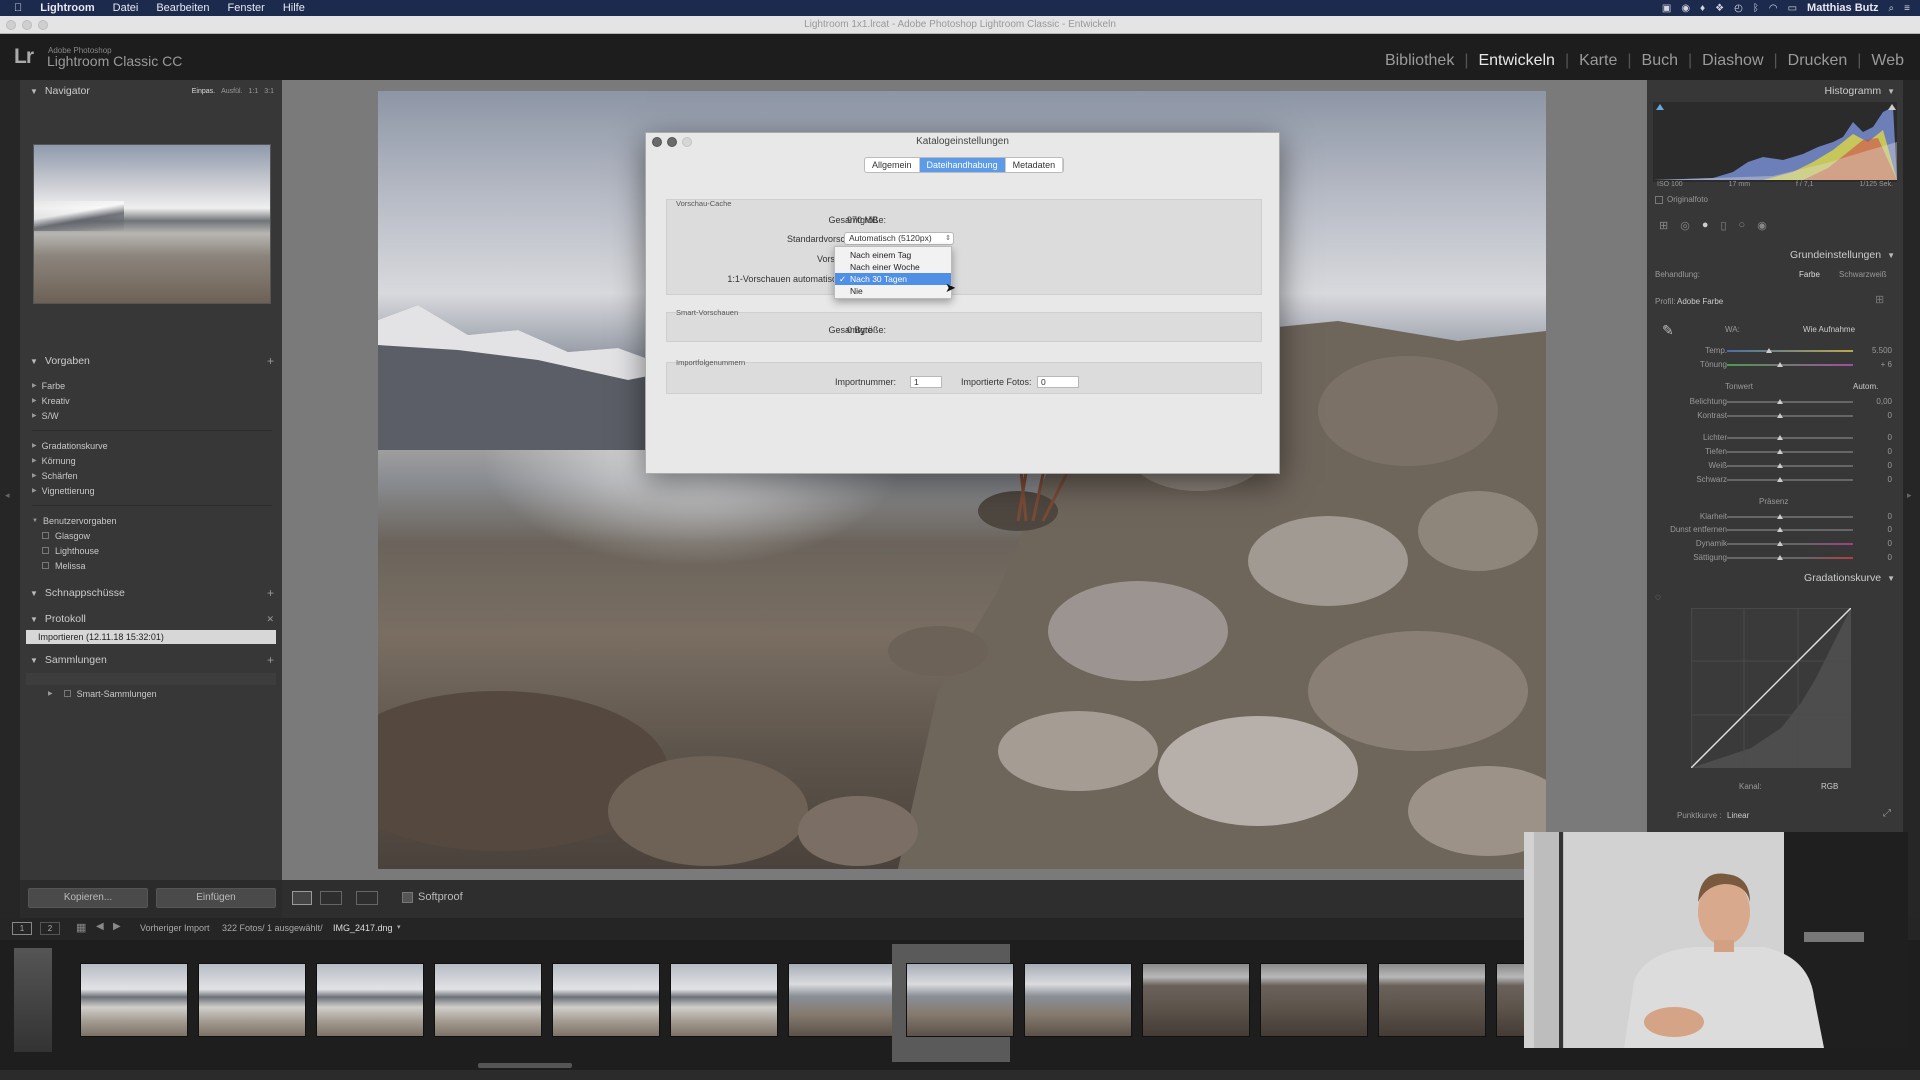 Image resolution: width=1920 pixels, height=1080 pixels. What do you see at coordinates (1779, 437) in the screenshot?
I see `tone-2-slider-knob` at bounding box center [1779, 437].